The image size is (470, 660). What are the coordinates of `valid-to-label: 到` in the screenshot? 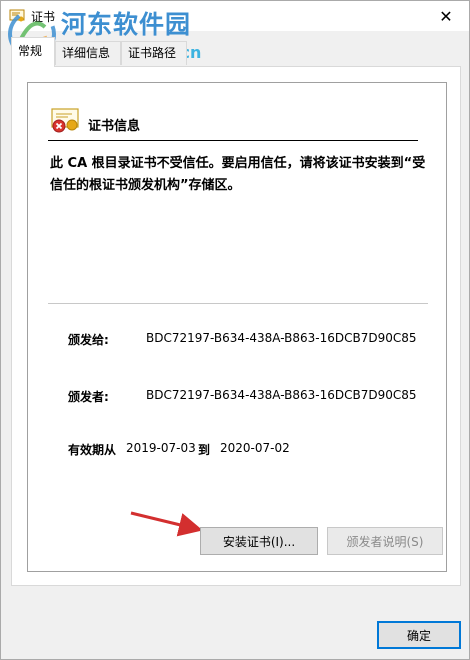 It's located at (204, 450).